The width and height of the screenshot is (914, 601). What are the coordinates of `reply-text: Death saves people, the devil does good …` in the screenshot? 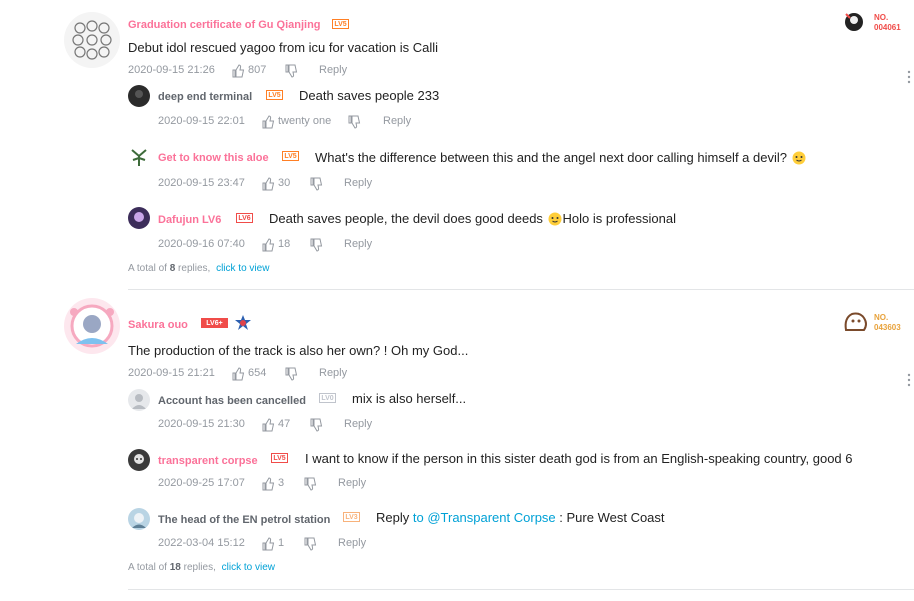 It's located at (472, 218).